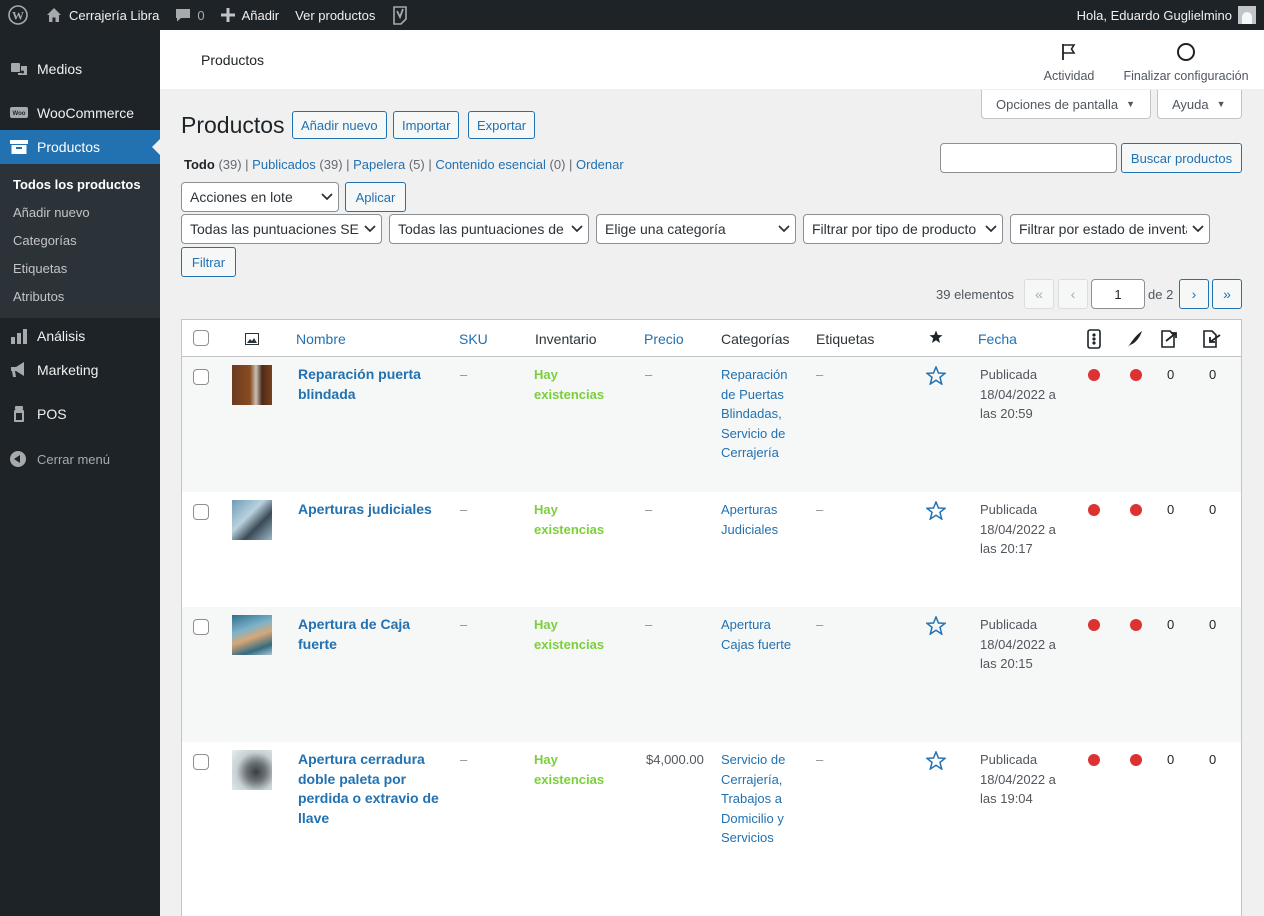 The image size is (1264, 916). Describe the element at coordinates (675, 759) in the screenshot. I see `product-price: $4,000.00` at that location.